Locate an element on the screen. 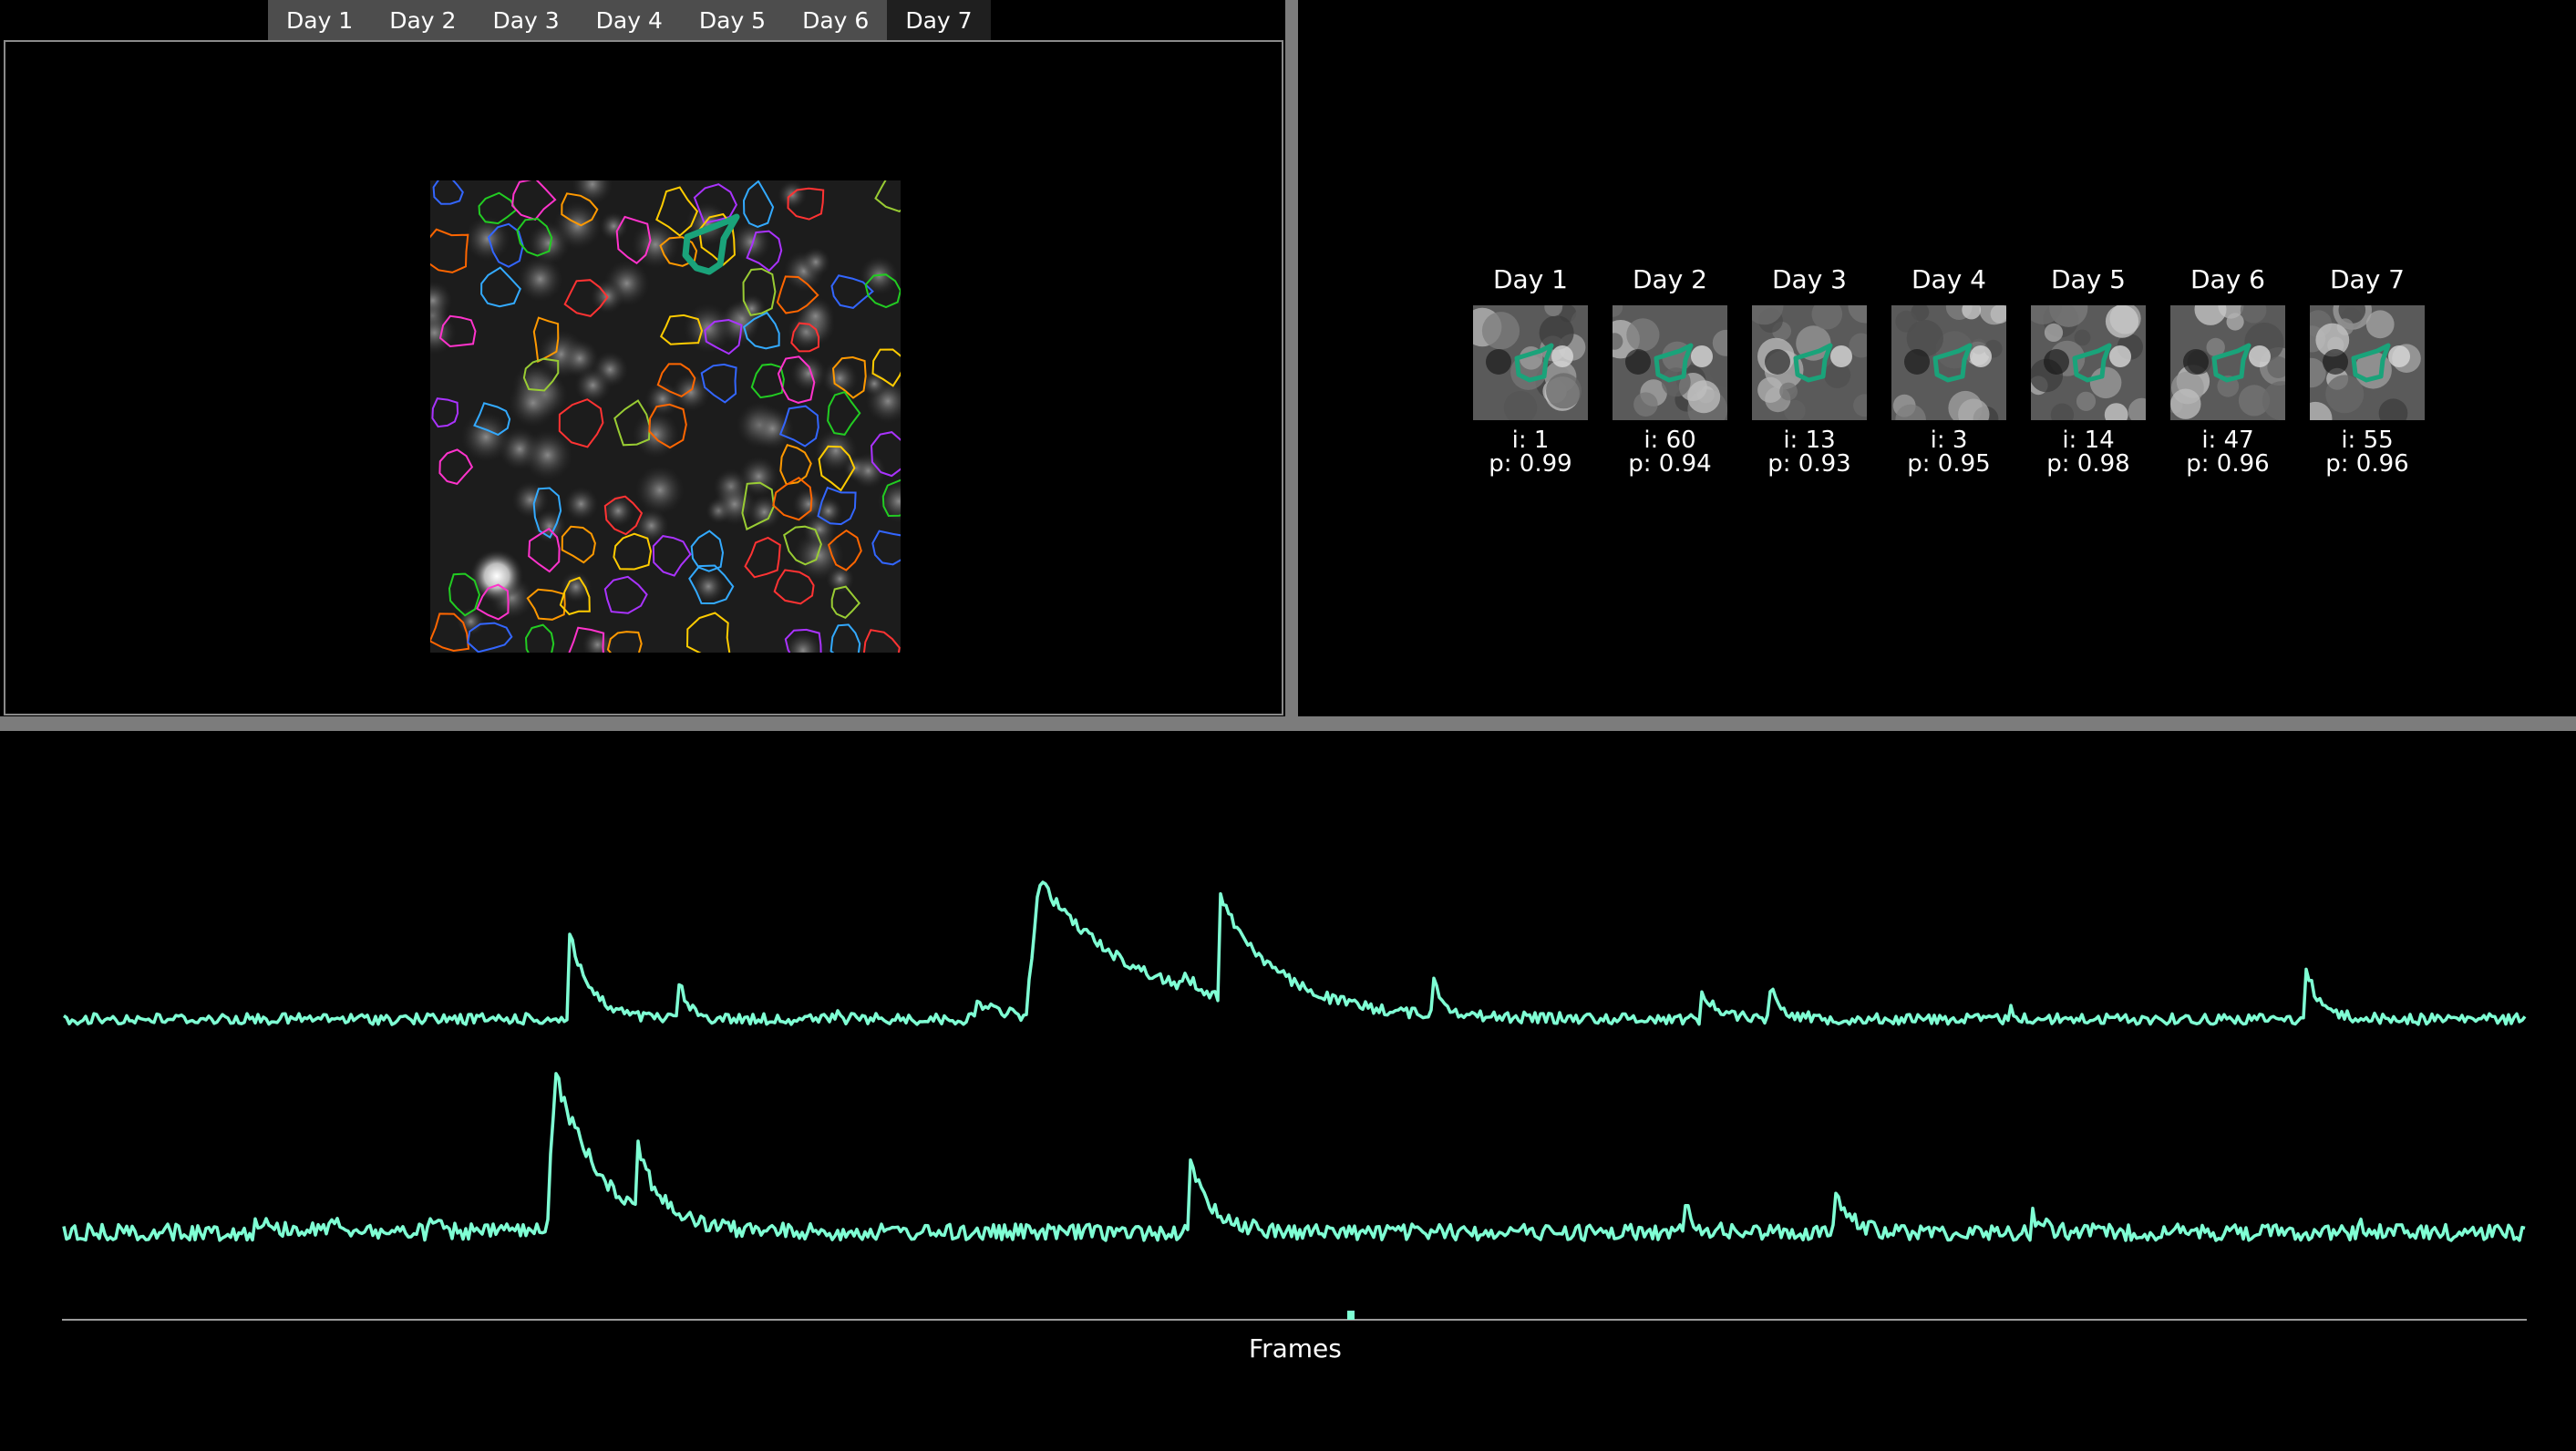 The image size is (2576, 1451). thumbnail-day-2: Day 2 i: 60 p: 0.94 is located at coordinates (1670, 370).